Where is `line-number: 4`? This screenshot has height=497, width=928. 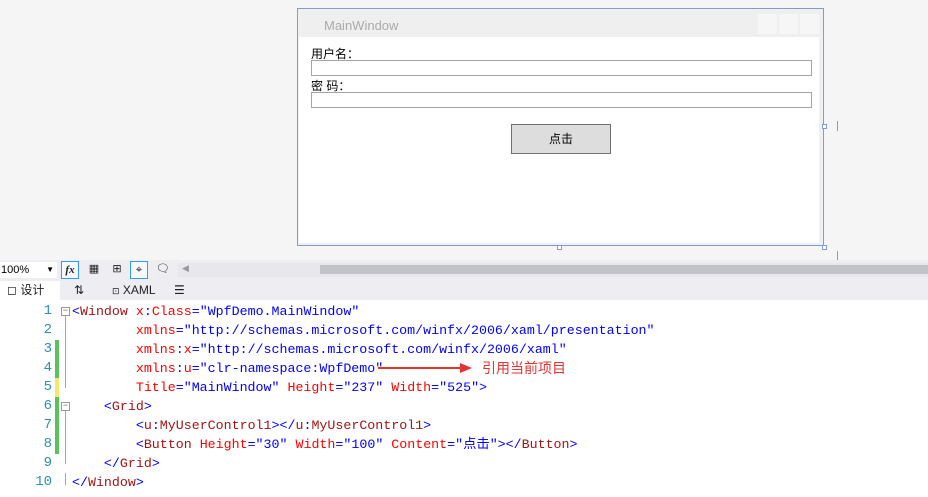
line-number: 4 is located at coordinates (47, 368).